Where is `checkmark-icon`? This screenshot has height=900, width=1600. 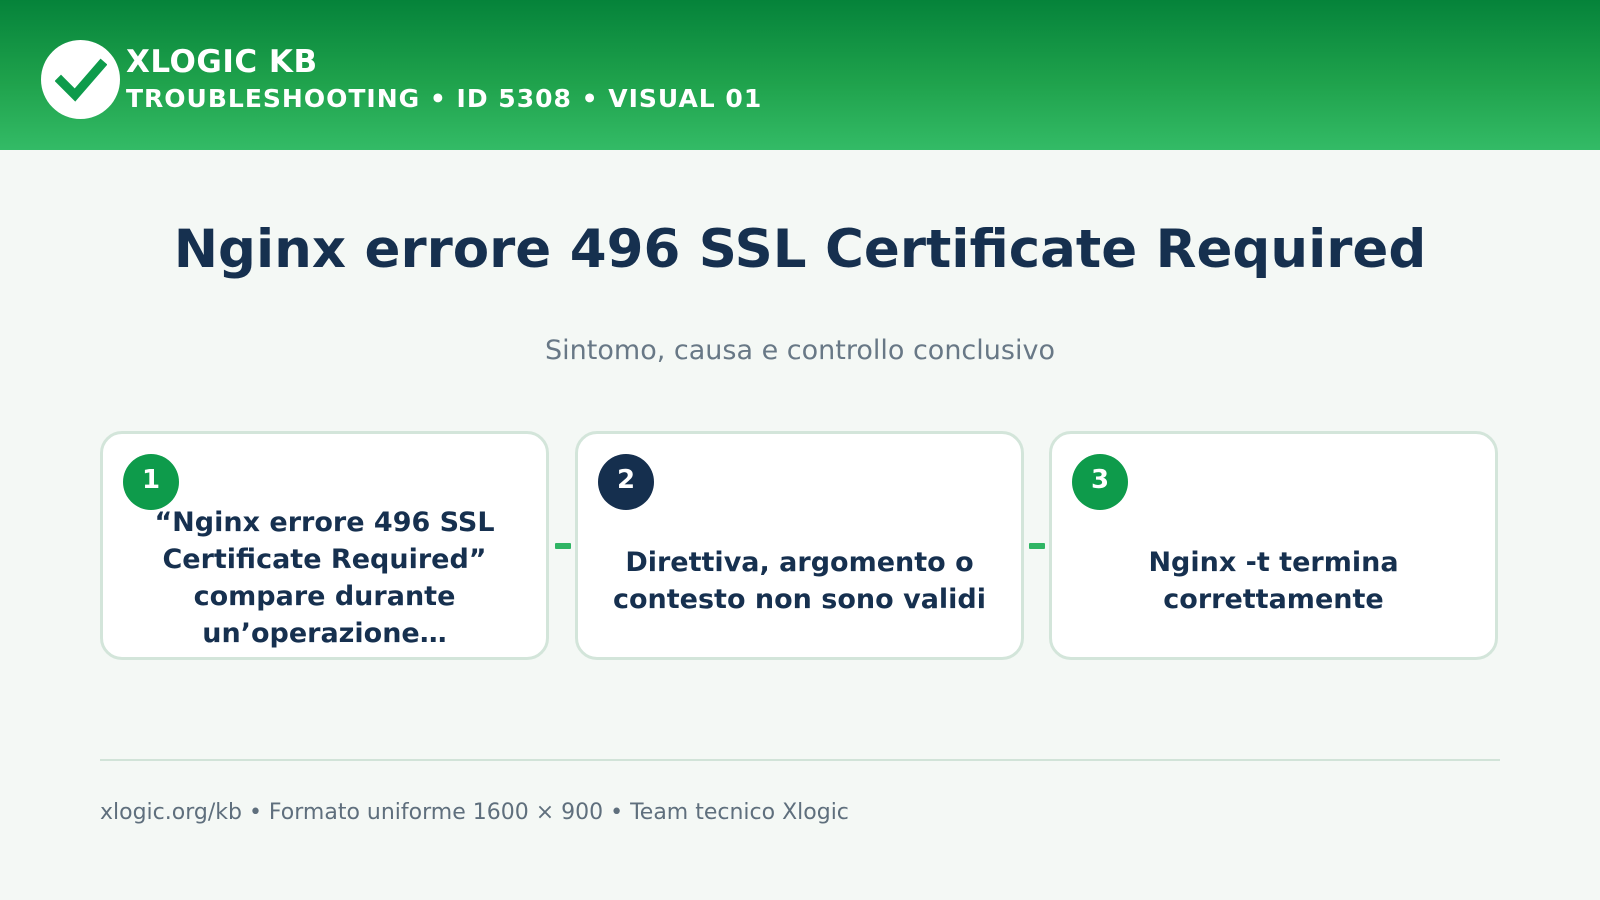 checkmark-icon is located at coordinates (80, 80).